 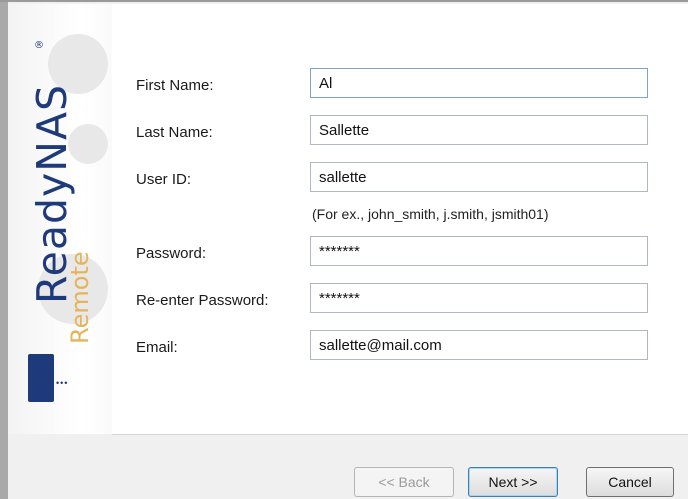 I want to click on cancel-button: Cancel, so click(x=630, y=482).